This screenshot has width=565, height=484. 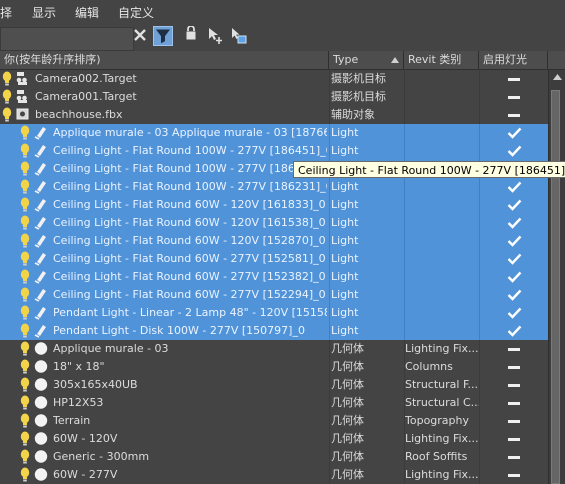 What do you see at coordinates (164, 60) in the screenshot?
I see `column-name: 你(按年龄升序排序)` at bounding box center [164, 60].